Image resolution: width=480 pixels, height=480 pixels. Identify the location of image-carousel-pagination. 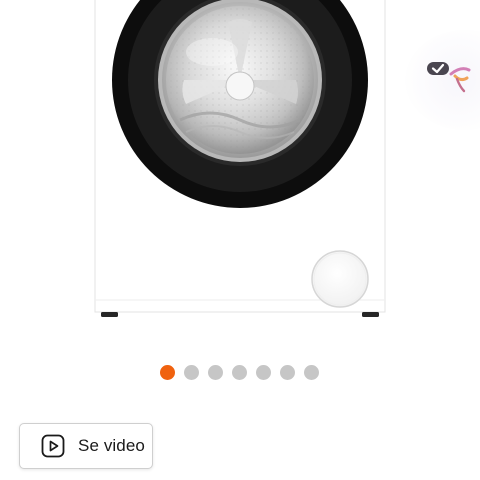
(239, 372).